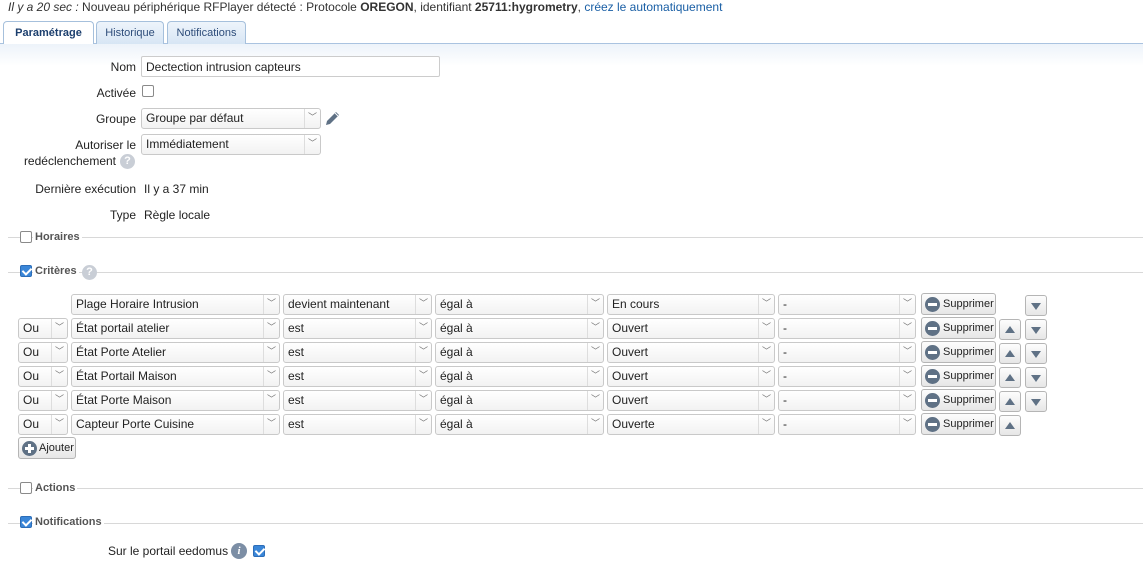 This screenshot has width=1143, height=568. What do you see at coordinates (175, 328) in the screenshot?
I see `device-select: État portail atelier ﹀` at bounding box center [175, 328].